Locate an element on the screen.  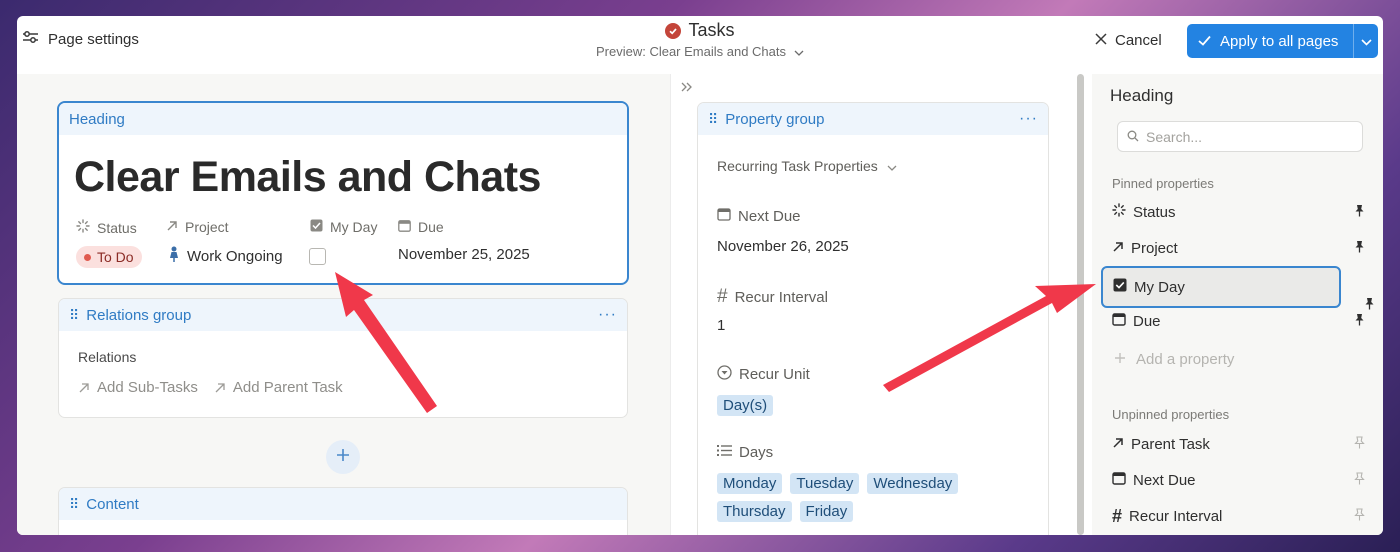
status-value: To Do is located at coordinates (109, 257).